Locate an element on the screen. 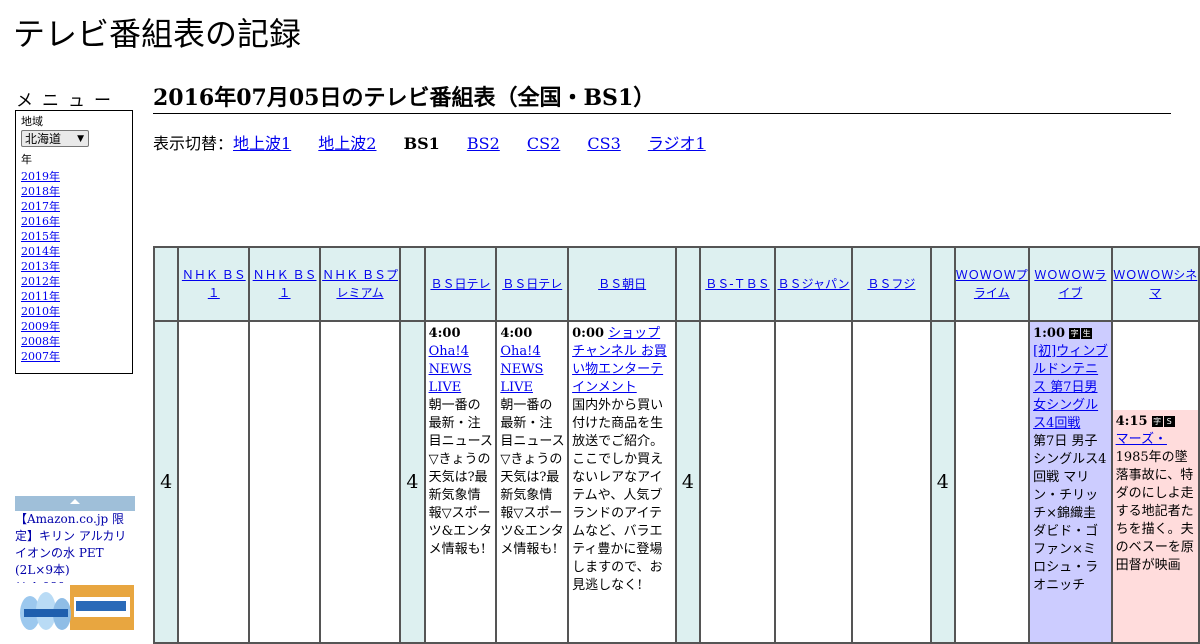  channel-header: ＷＯＷＯＷライブ is located at coordinates (1070, 284).